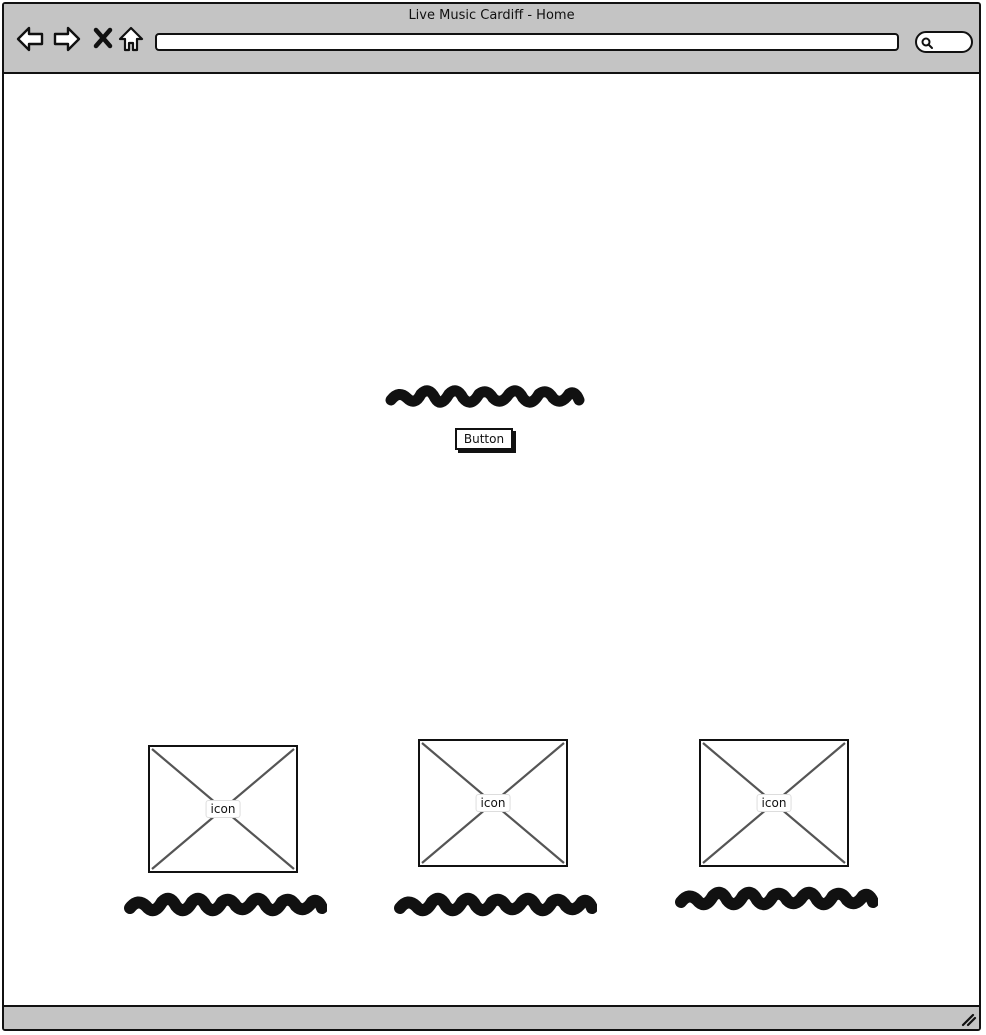  I want to click on window-title: Live Music Cardiff - Home, so click(491, 15).